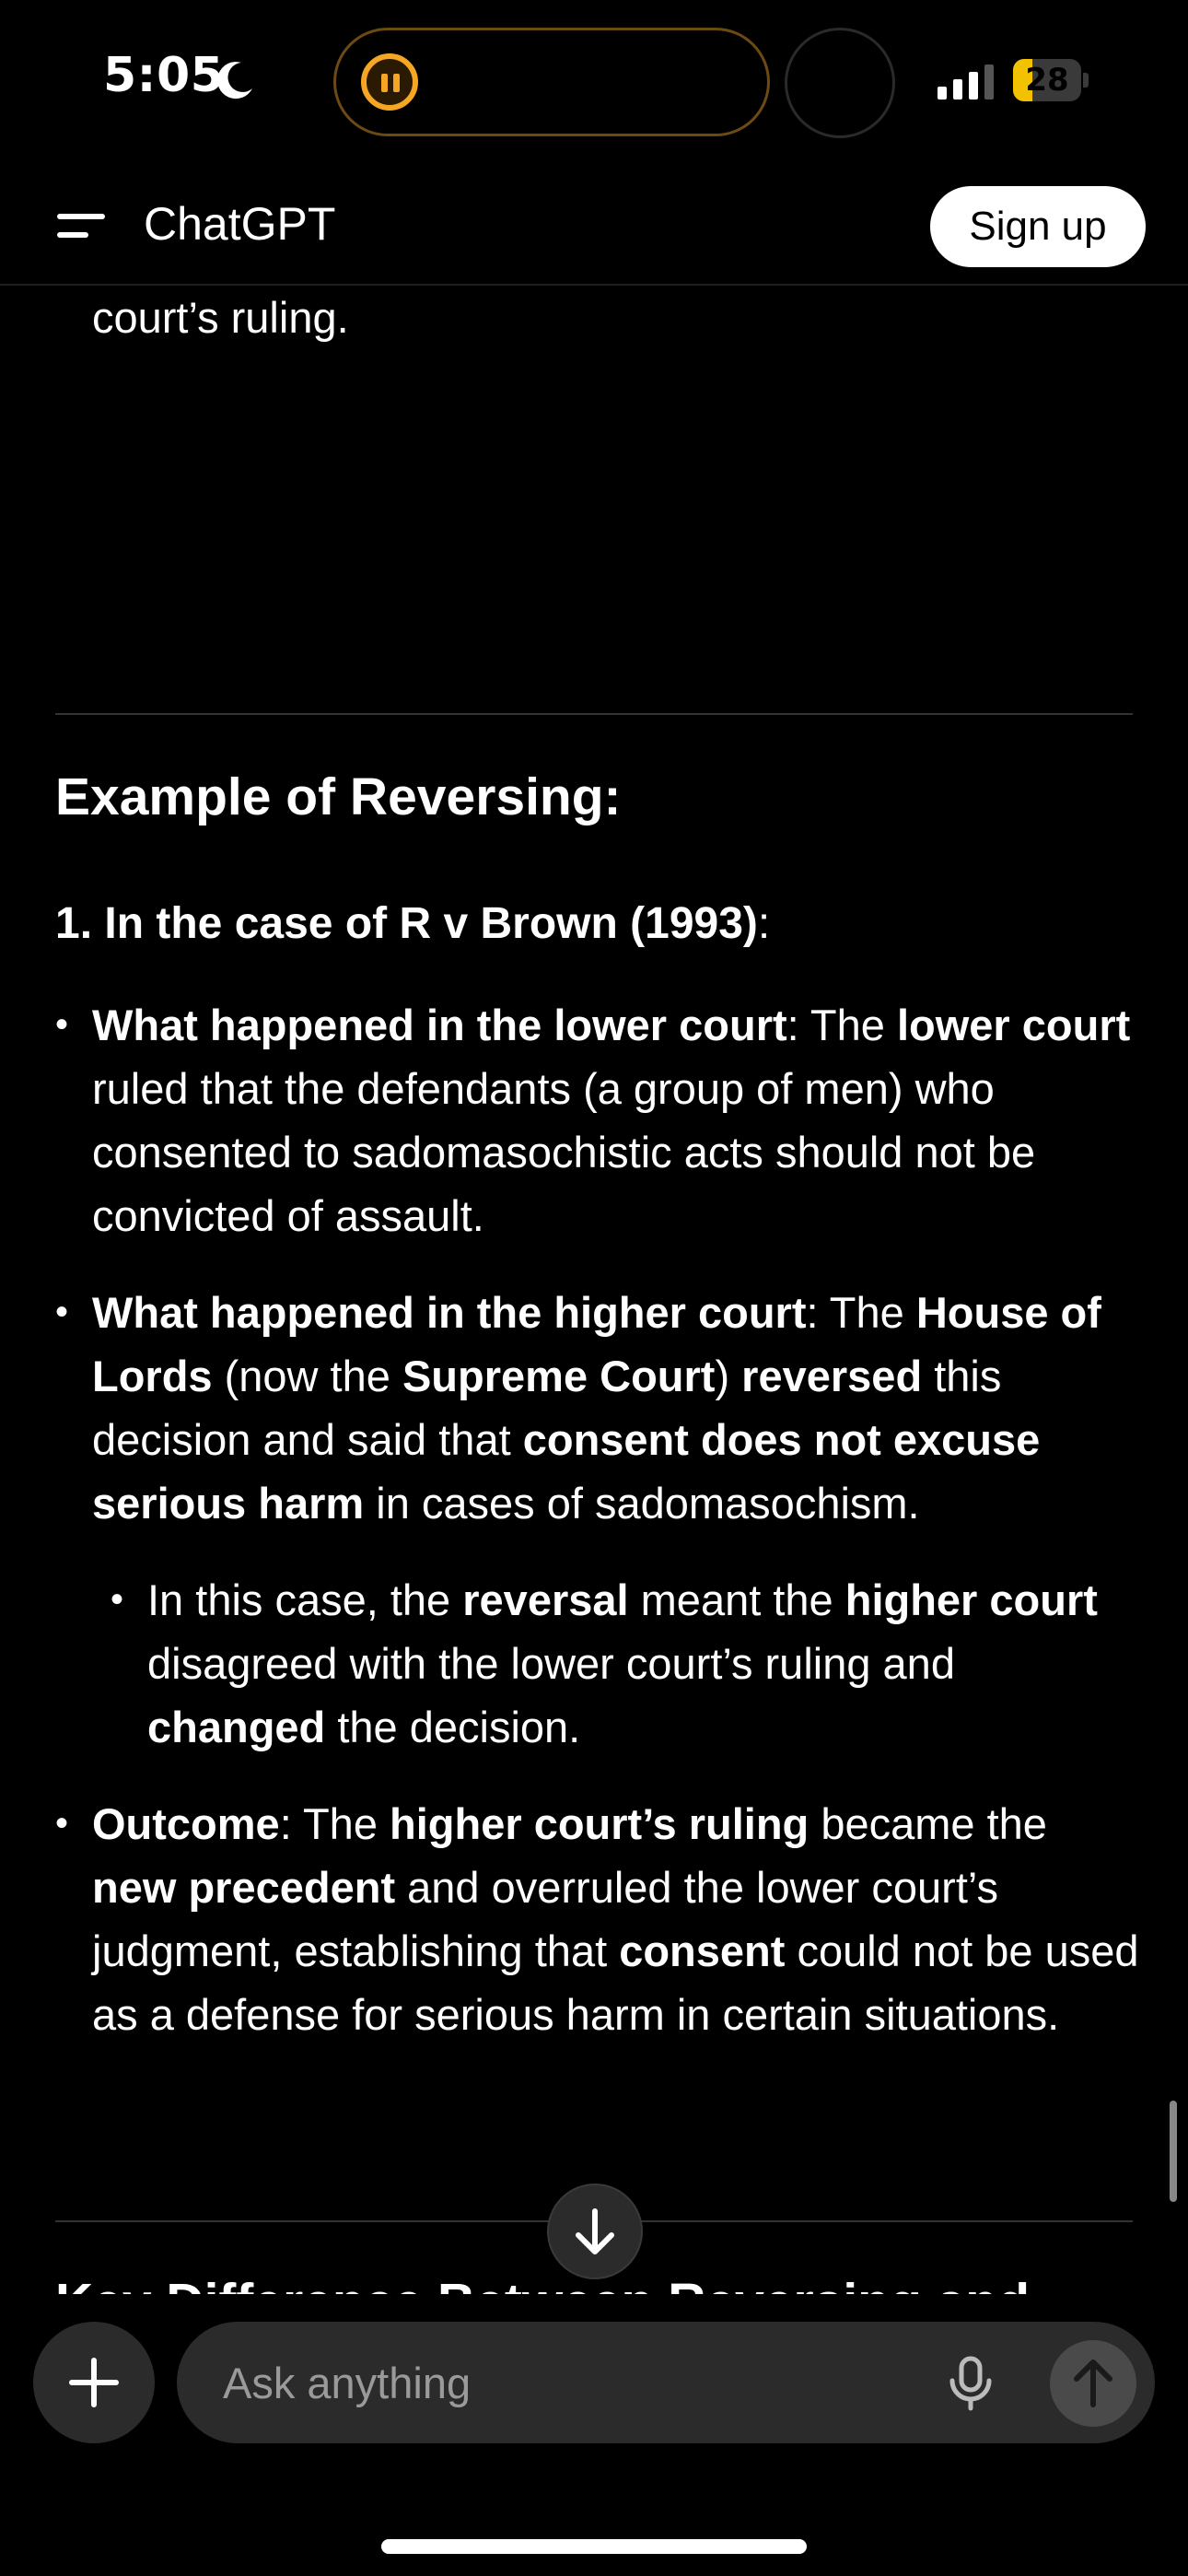  I want to click on composer-bar, so click(594, 2435).